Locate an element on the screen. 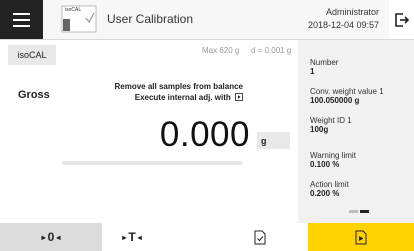  weighing-progress-bar is located at coordinates (152, 163).